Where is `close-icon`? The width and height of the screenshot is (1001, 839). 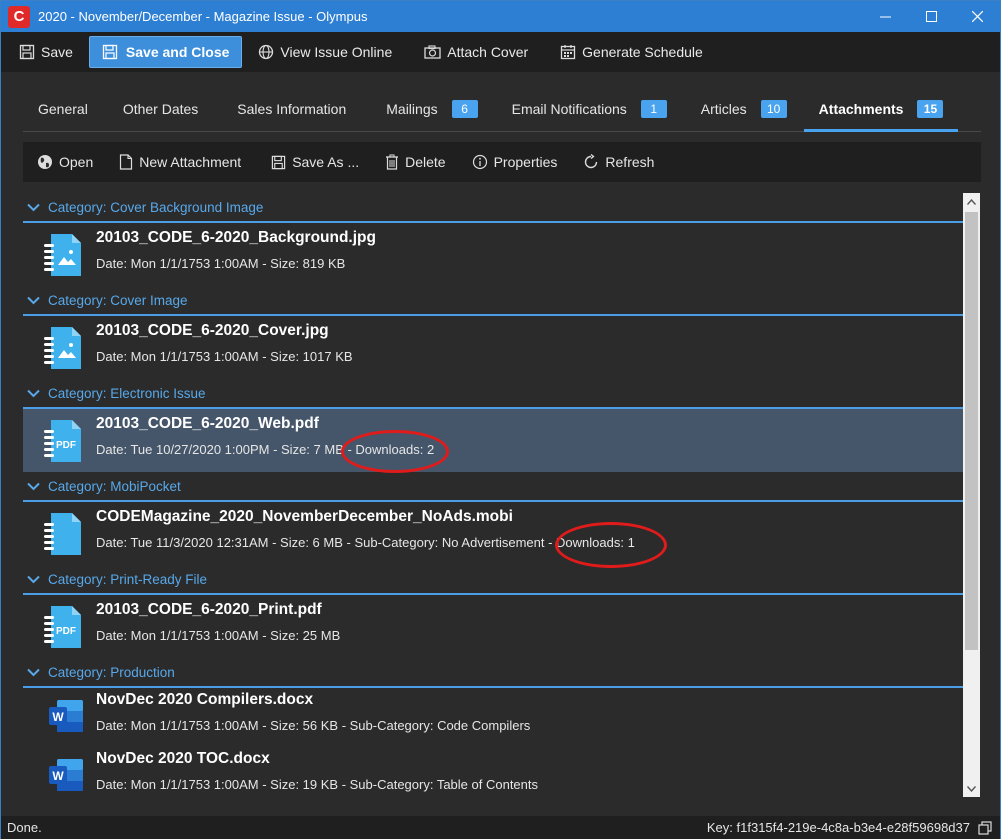 close-icon is located at coordinates (977, 16).